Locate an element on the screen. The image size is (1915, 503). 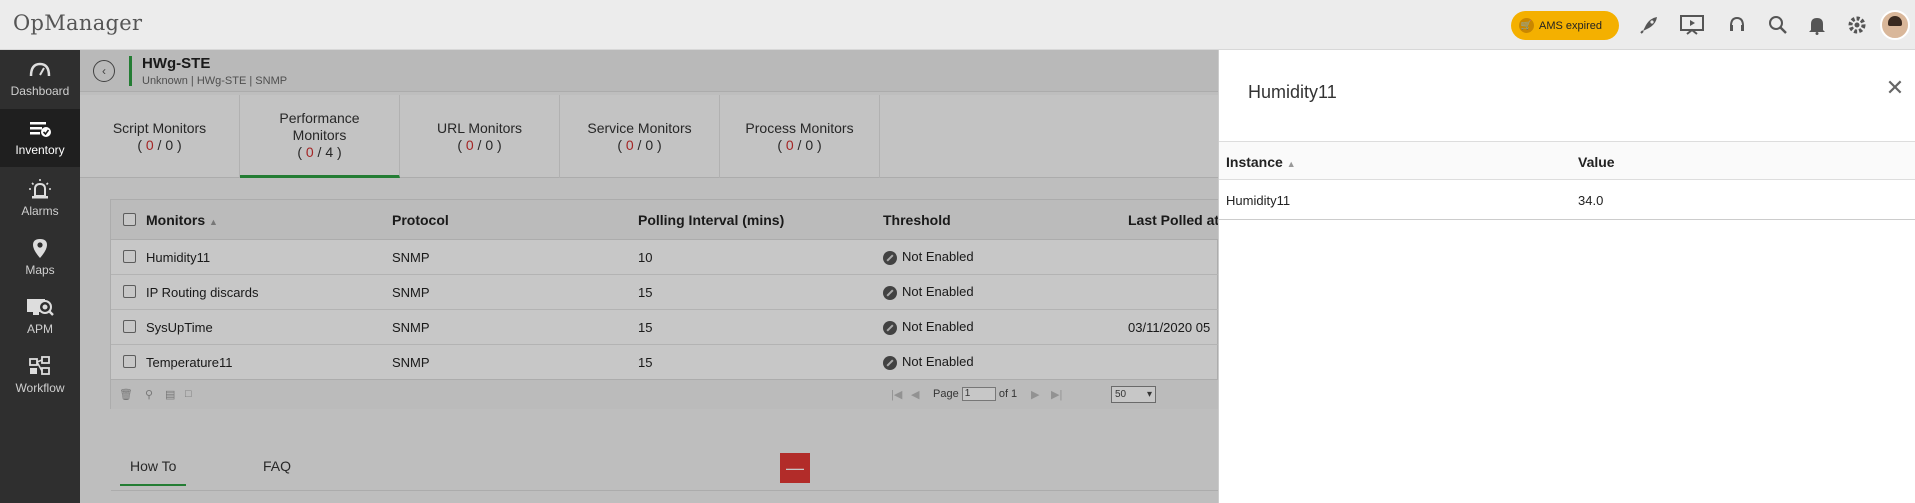
delete-icon: 🗑 is located at coordinates (126, 394).